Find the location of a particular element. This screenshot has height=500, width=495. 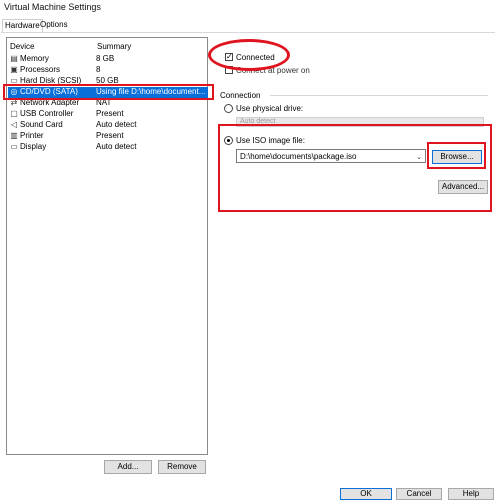

device-row-usb-controller: ▢ USB Controller Present is located at coordinates (108, 114).